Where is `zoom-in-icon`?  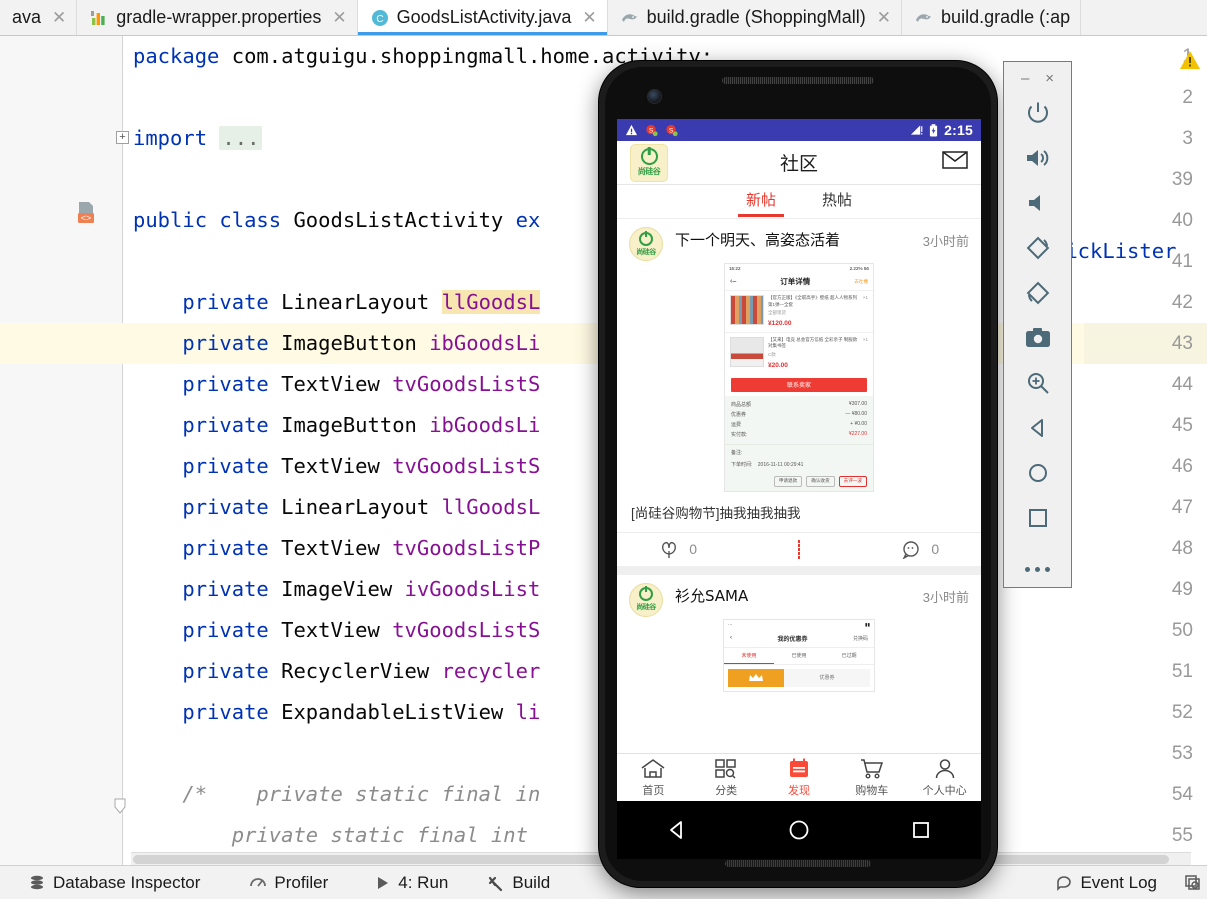
zoom-in-icon is located at coordinates (1038, 383).